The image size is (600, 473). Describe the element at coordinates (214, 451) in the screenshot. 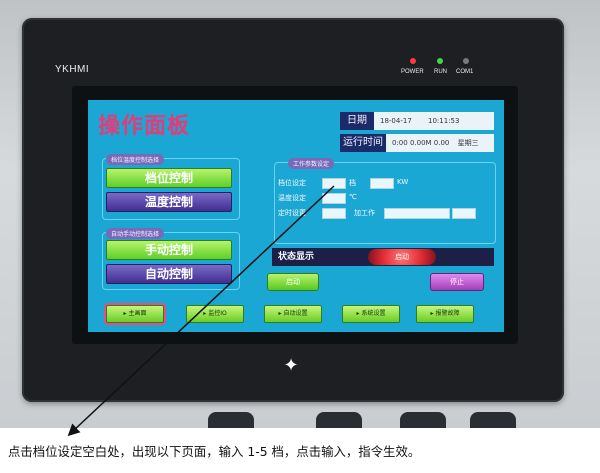

I see `instruction-caption: 点击档位设定空白处，出现以下页面，输入 1-5 档，点击输入，指令生效。` at that location.